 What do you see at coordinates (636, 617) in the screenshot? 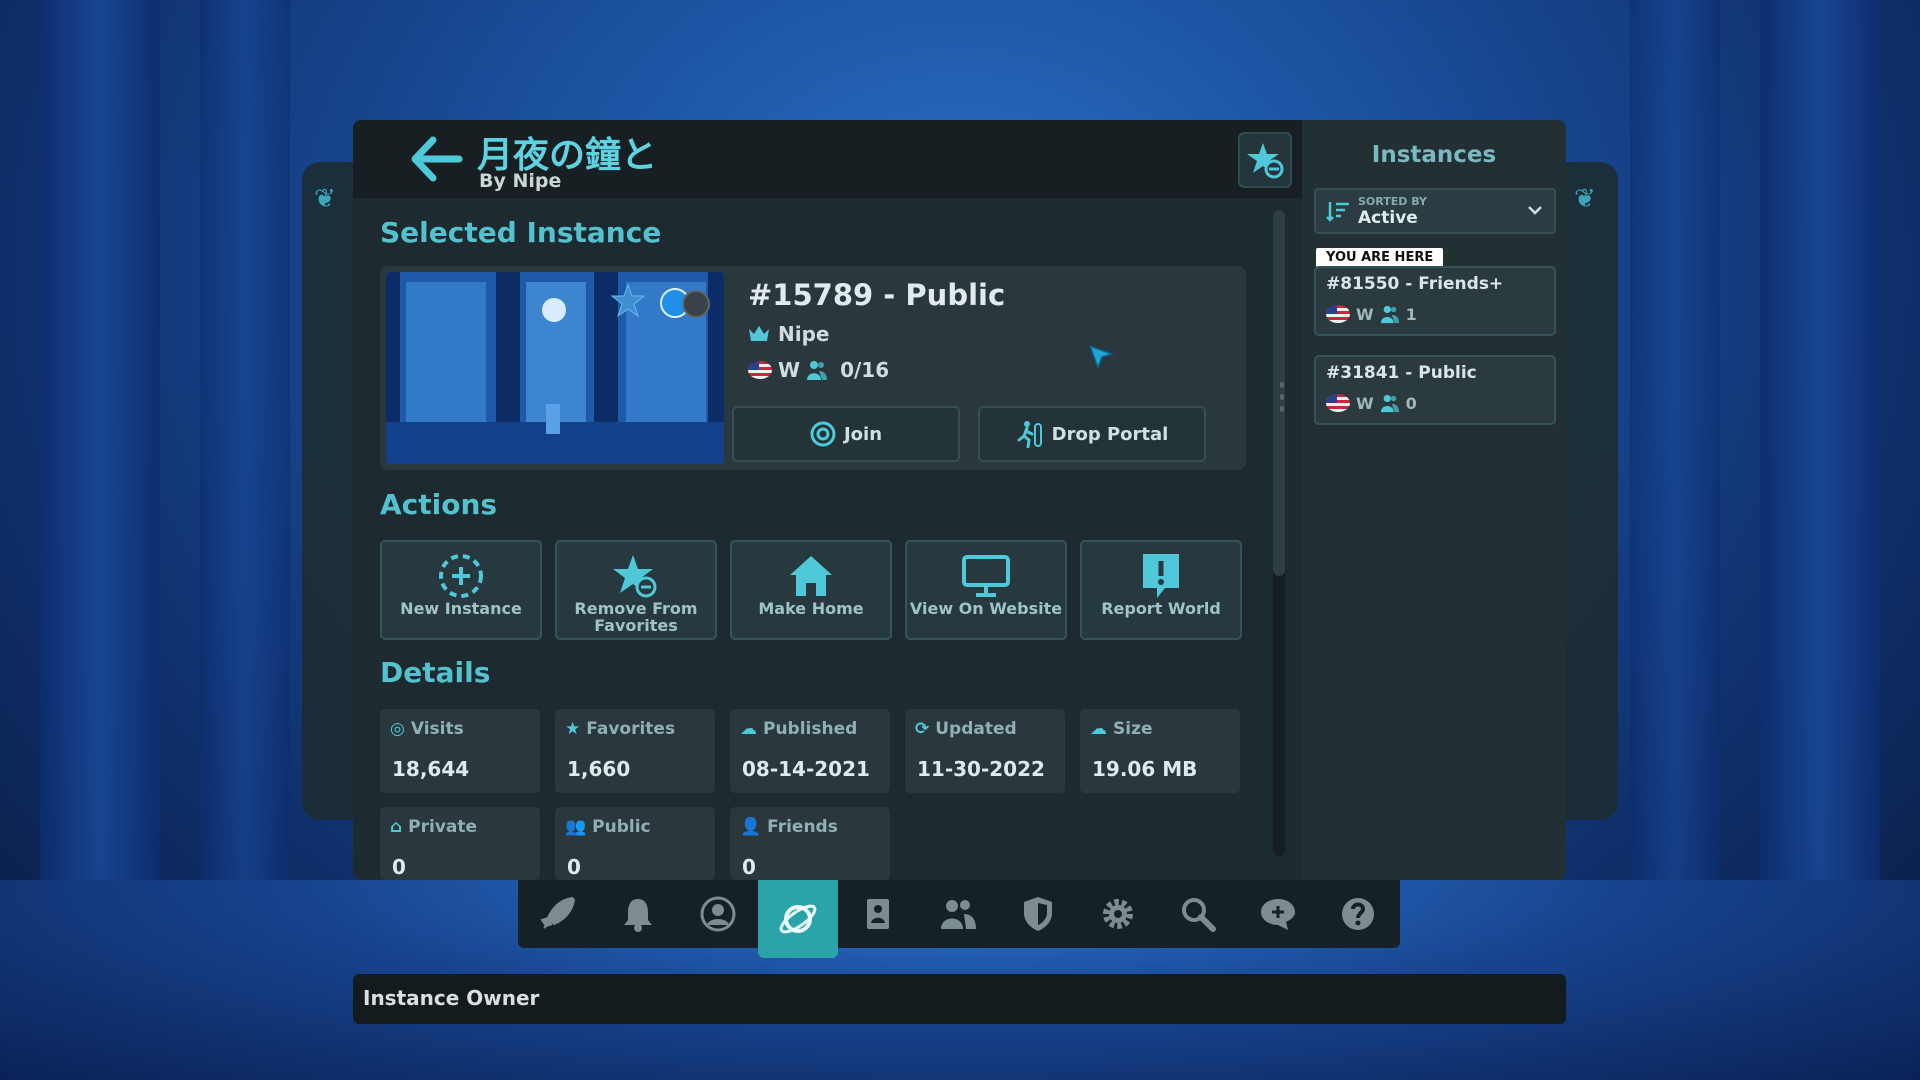
I see `remove-from-favorites-label: Remove From Favorites` at bounding box center [636, 617].